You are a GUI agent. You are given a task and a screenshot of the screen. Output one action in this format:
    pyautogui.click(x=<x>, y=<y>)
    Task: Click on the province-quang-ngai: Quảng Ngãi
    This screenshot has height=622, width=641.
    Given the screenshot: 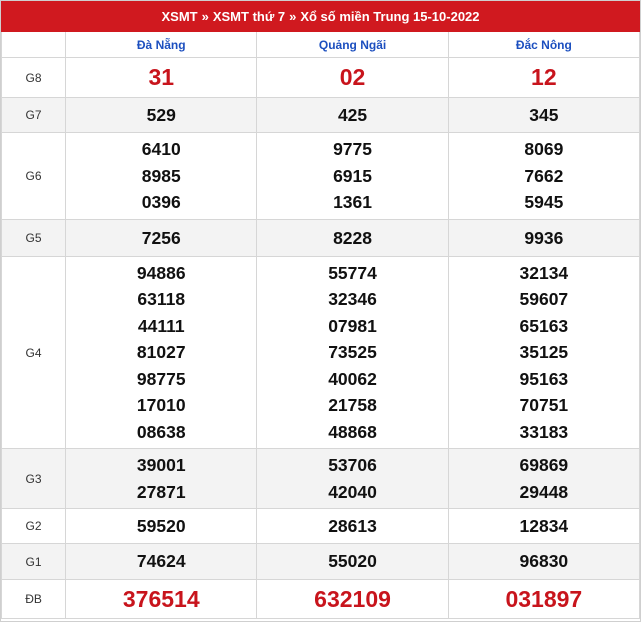 What is the action you would take?
    pyautogui.click(x=352, y=45)
    